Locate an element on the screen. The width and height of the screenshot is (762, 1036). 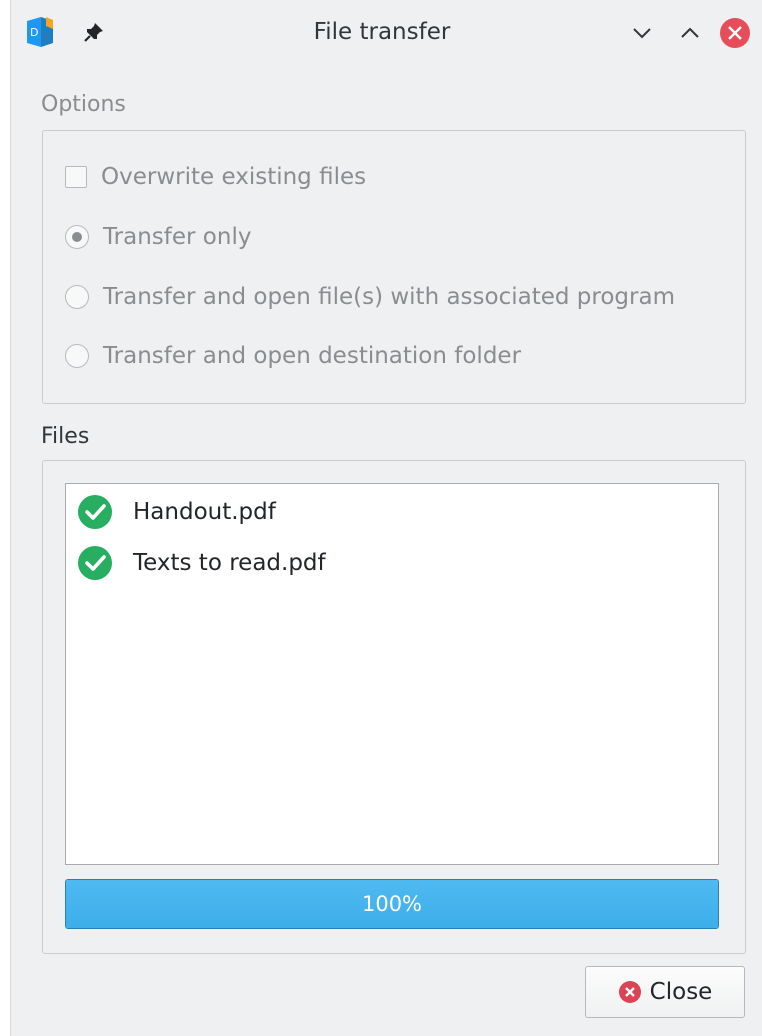
radio-selected-dot is located at coordinates (77, 237).